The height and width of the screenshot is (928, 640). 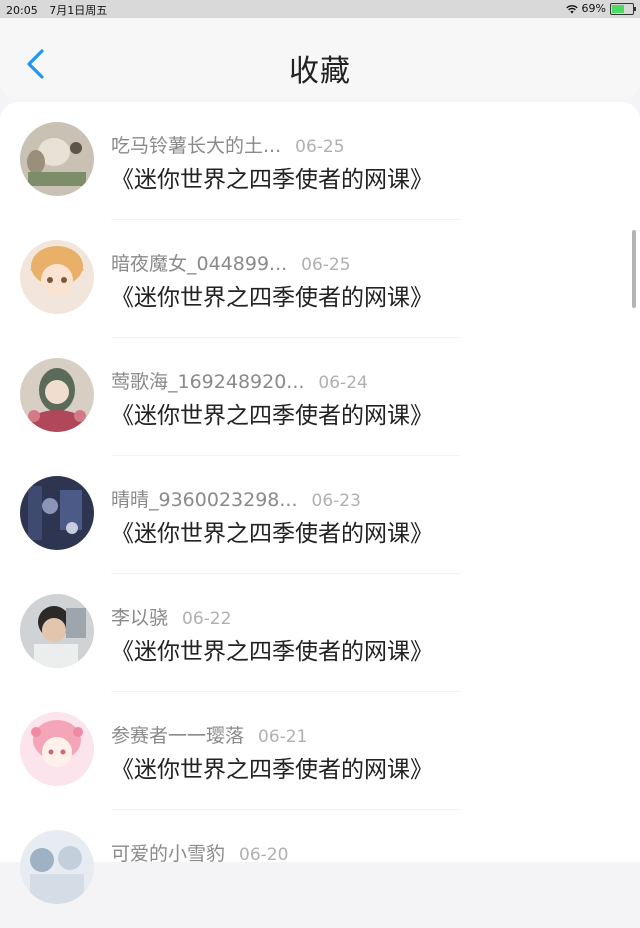 I want to click on scroll-indicator, so click(x=634, y=269).